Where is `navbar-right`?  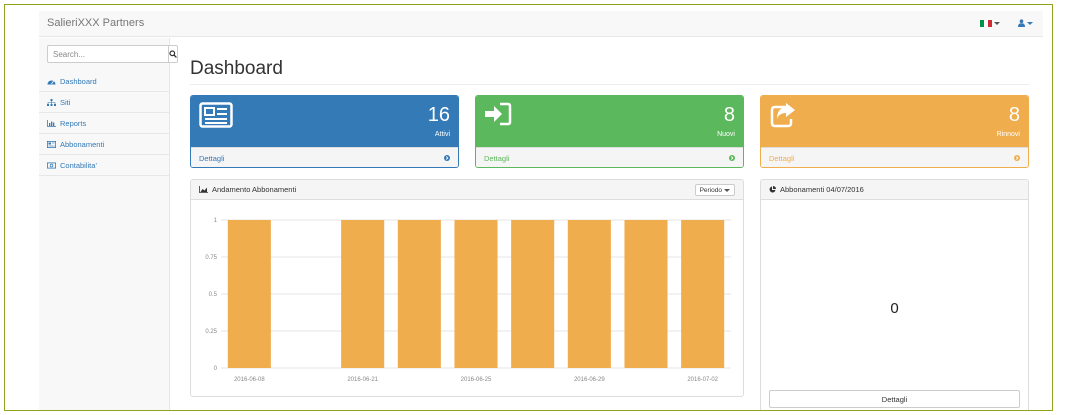 navbar-right is located at coordinates (1006, 23).